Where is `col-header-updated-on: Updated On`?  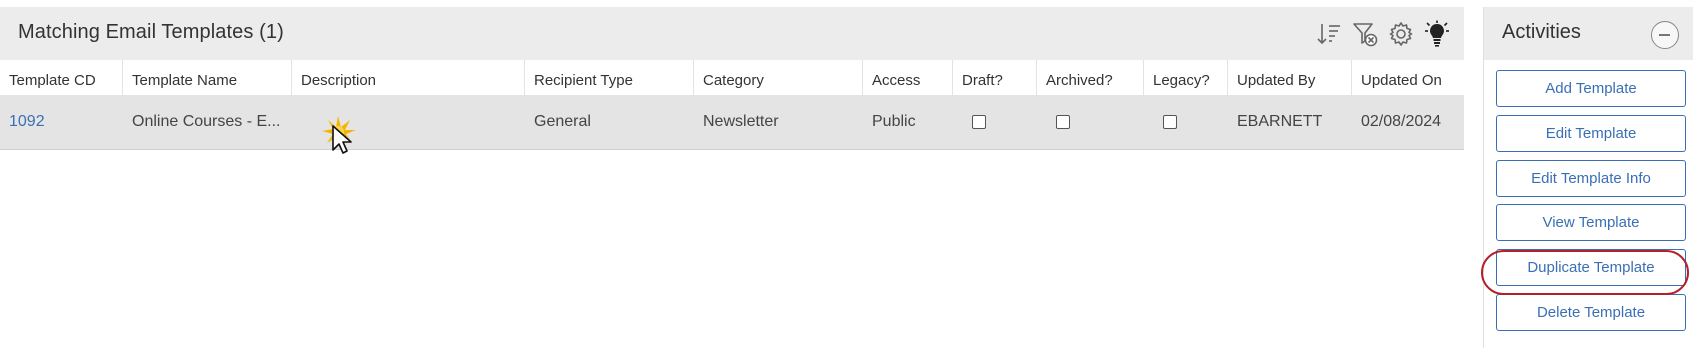
col-header-updated-on: Updated On is located at coordinates (1408, 80).